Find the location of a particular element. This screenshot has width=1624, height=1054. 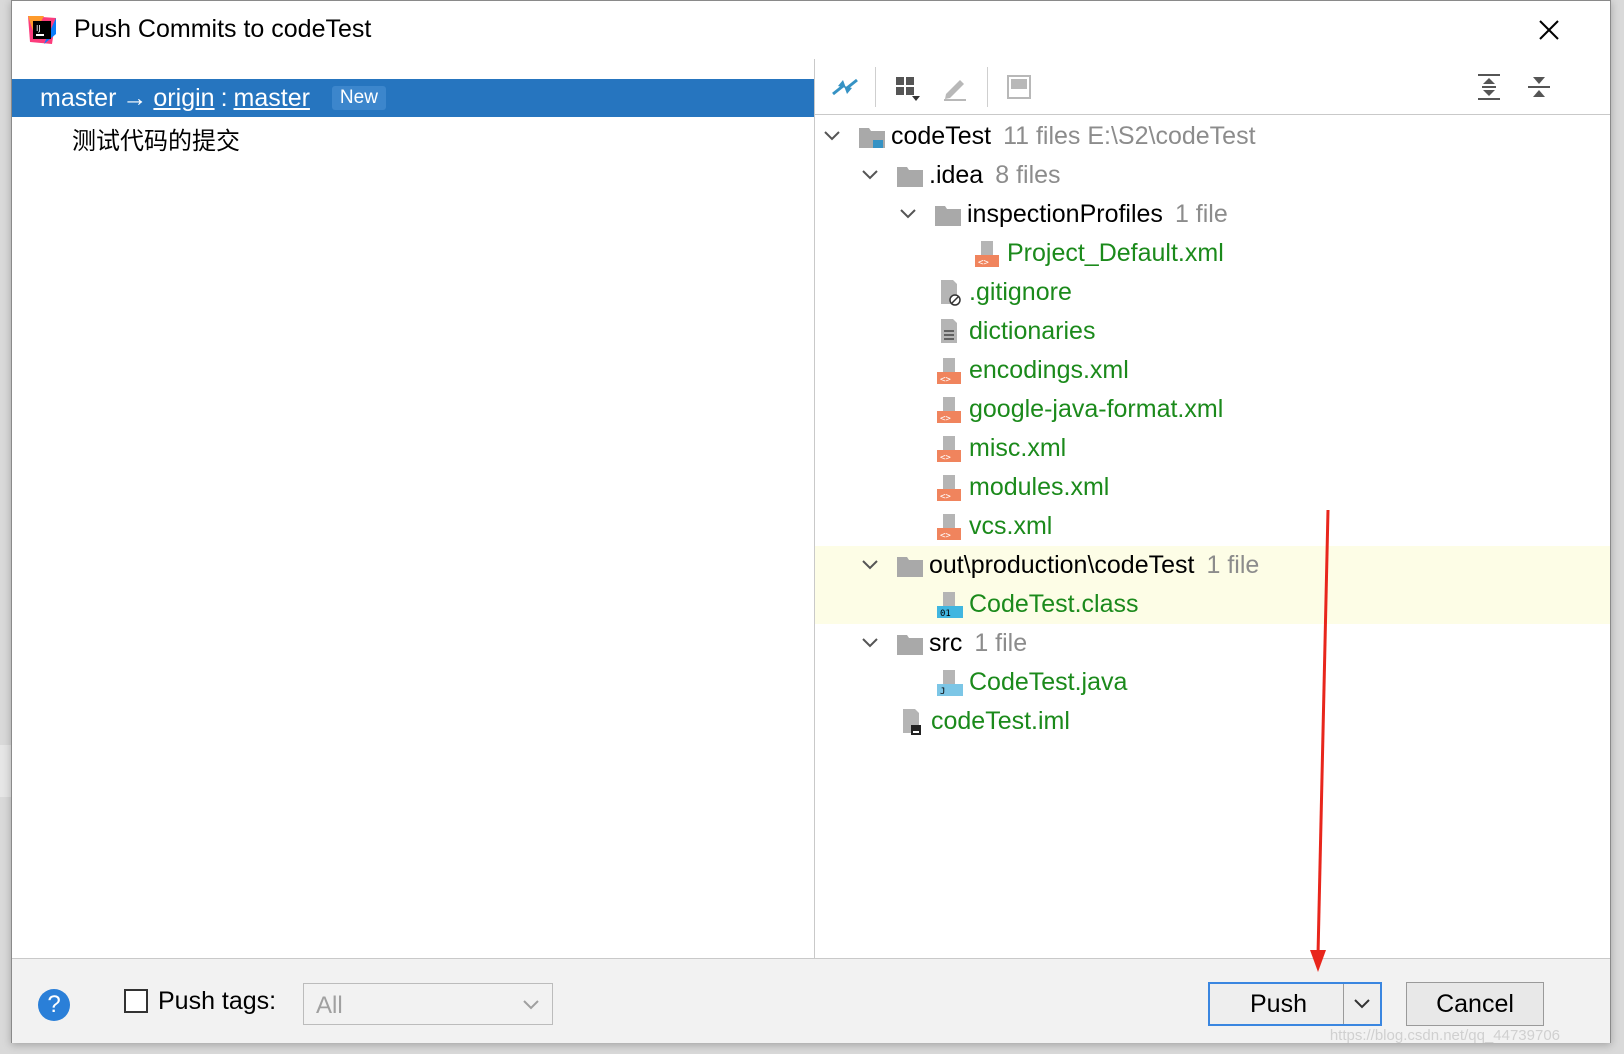

tree-node-file: <> Project_Default.xml is located at coordinates (1212, 253).